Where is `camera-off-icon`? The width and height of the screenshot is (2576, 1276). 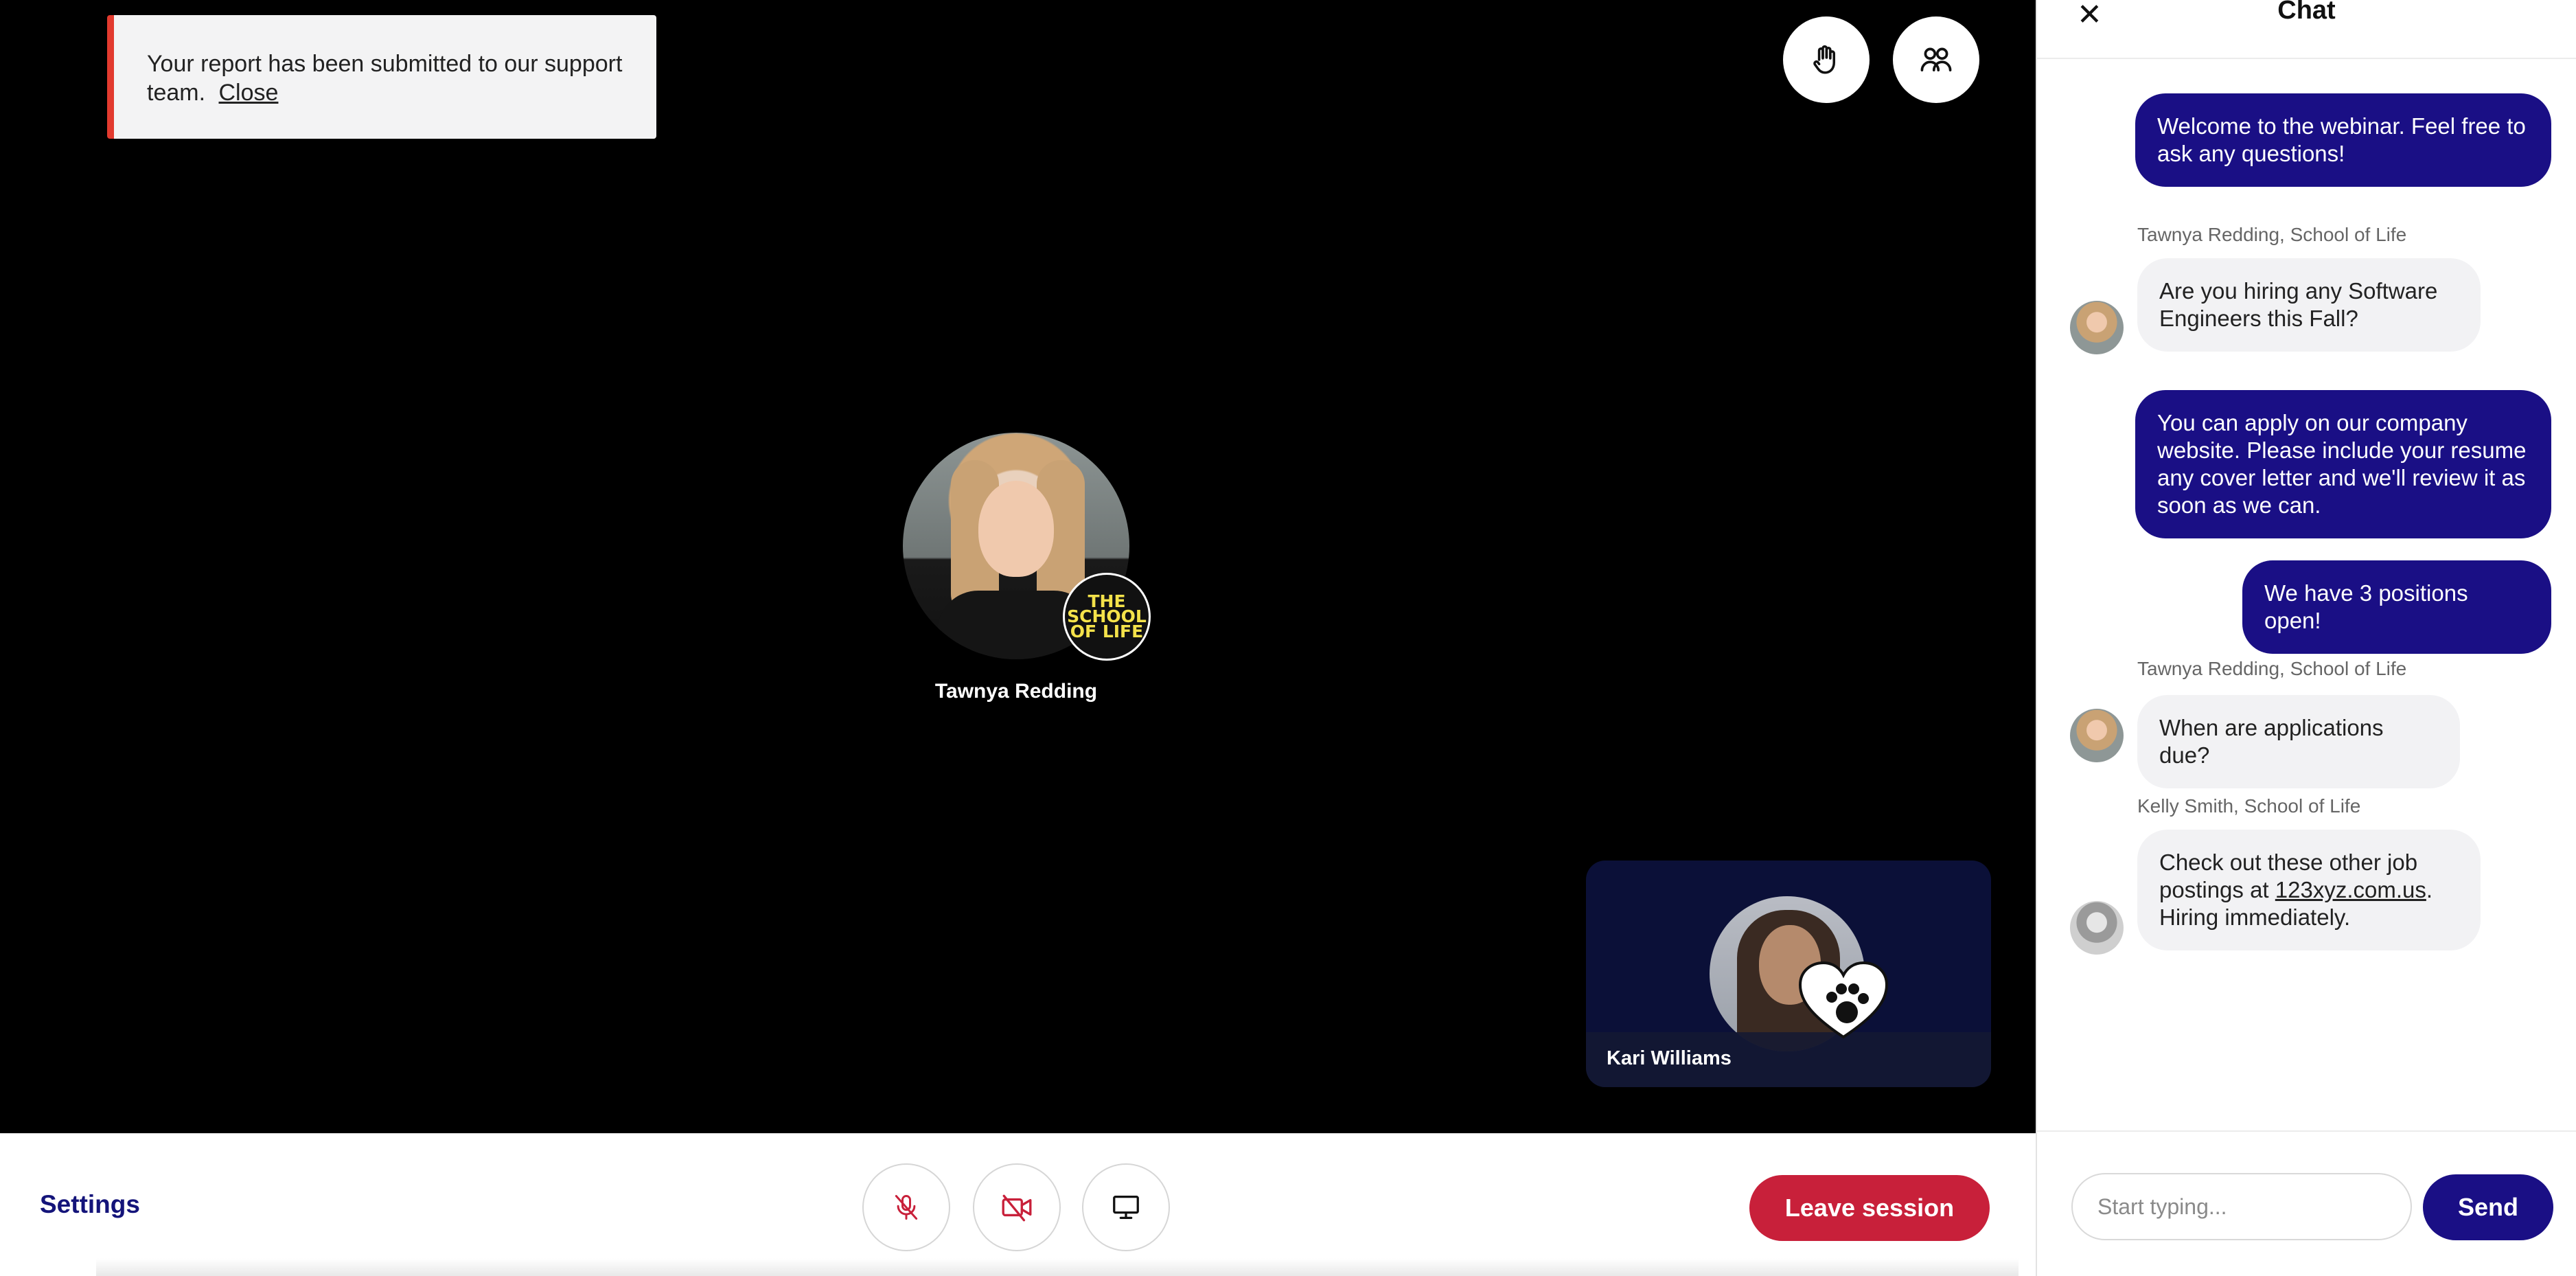 camera-off-icon is located at coordinates (1017, 1208).